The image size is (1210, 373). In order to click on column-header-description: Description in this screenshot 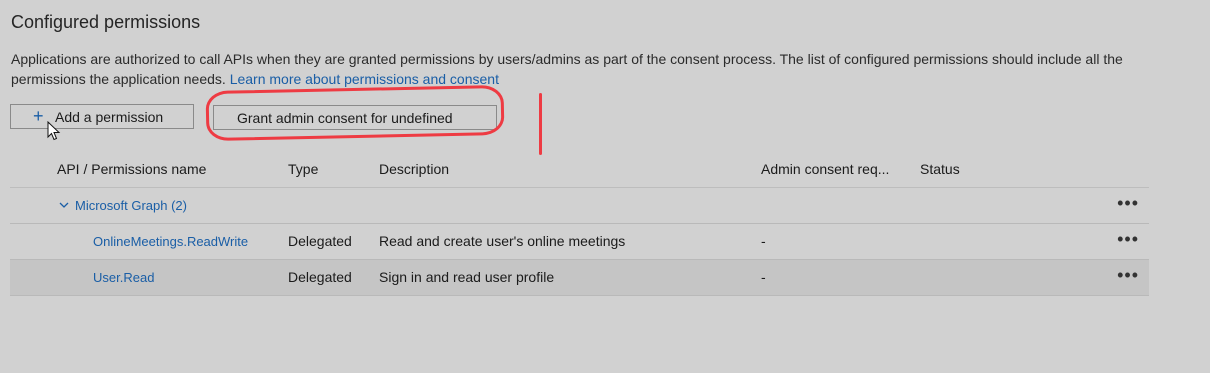, I will do `click(414, 169)`.